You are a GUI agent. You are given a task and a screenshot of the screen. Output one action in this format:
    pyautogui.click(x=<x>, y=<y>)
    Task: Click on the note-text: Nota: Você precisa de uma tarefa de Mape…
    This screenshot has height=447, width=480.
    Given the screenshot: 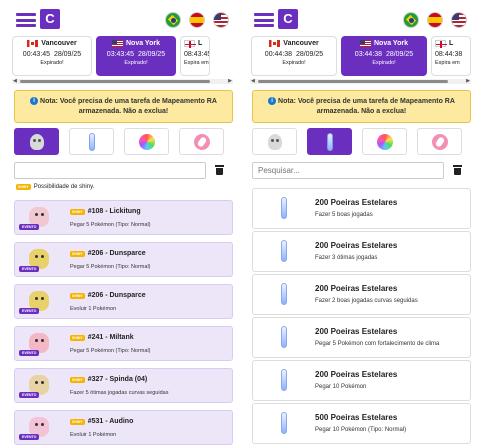 What is the action you would take?
    pyautogui.click(x=366, y=106)
    